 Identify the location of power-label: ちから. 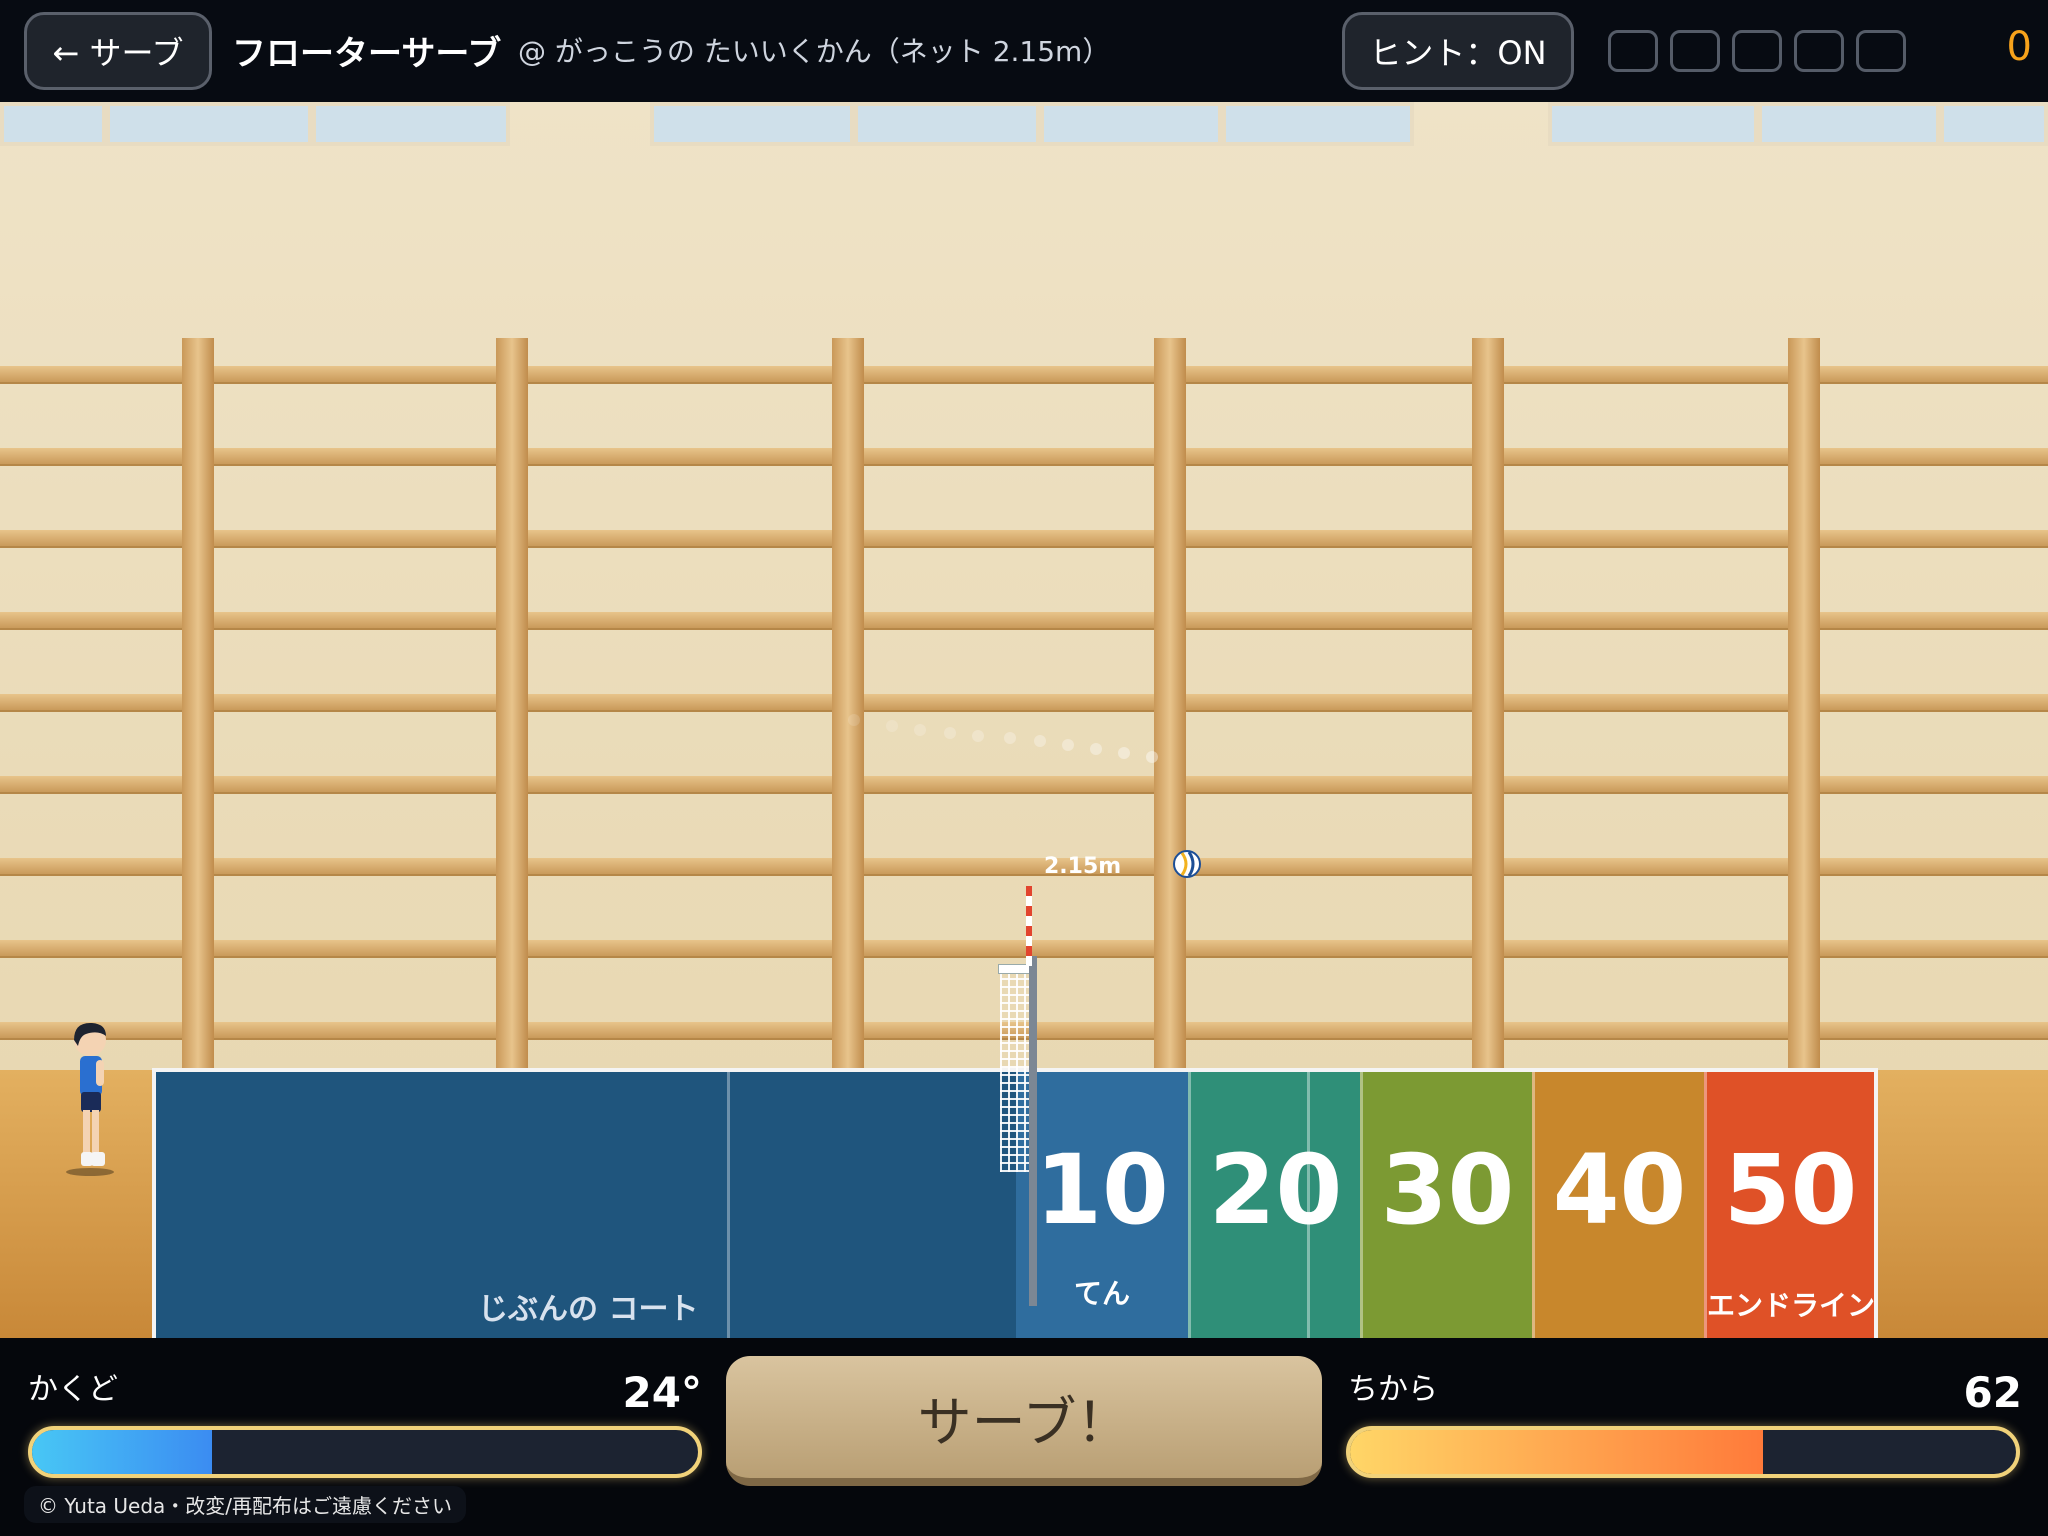
(1393, 1389).